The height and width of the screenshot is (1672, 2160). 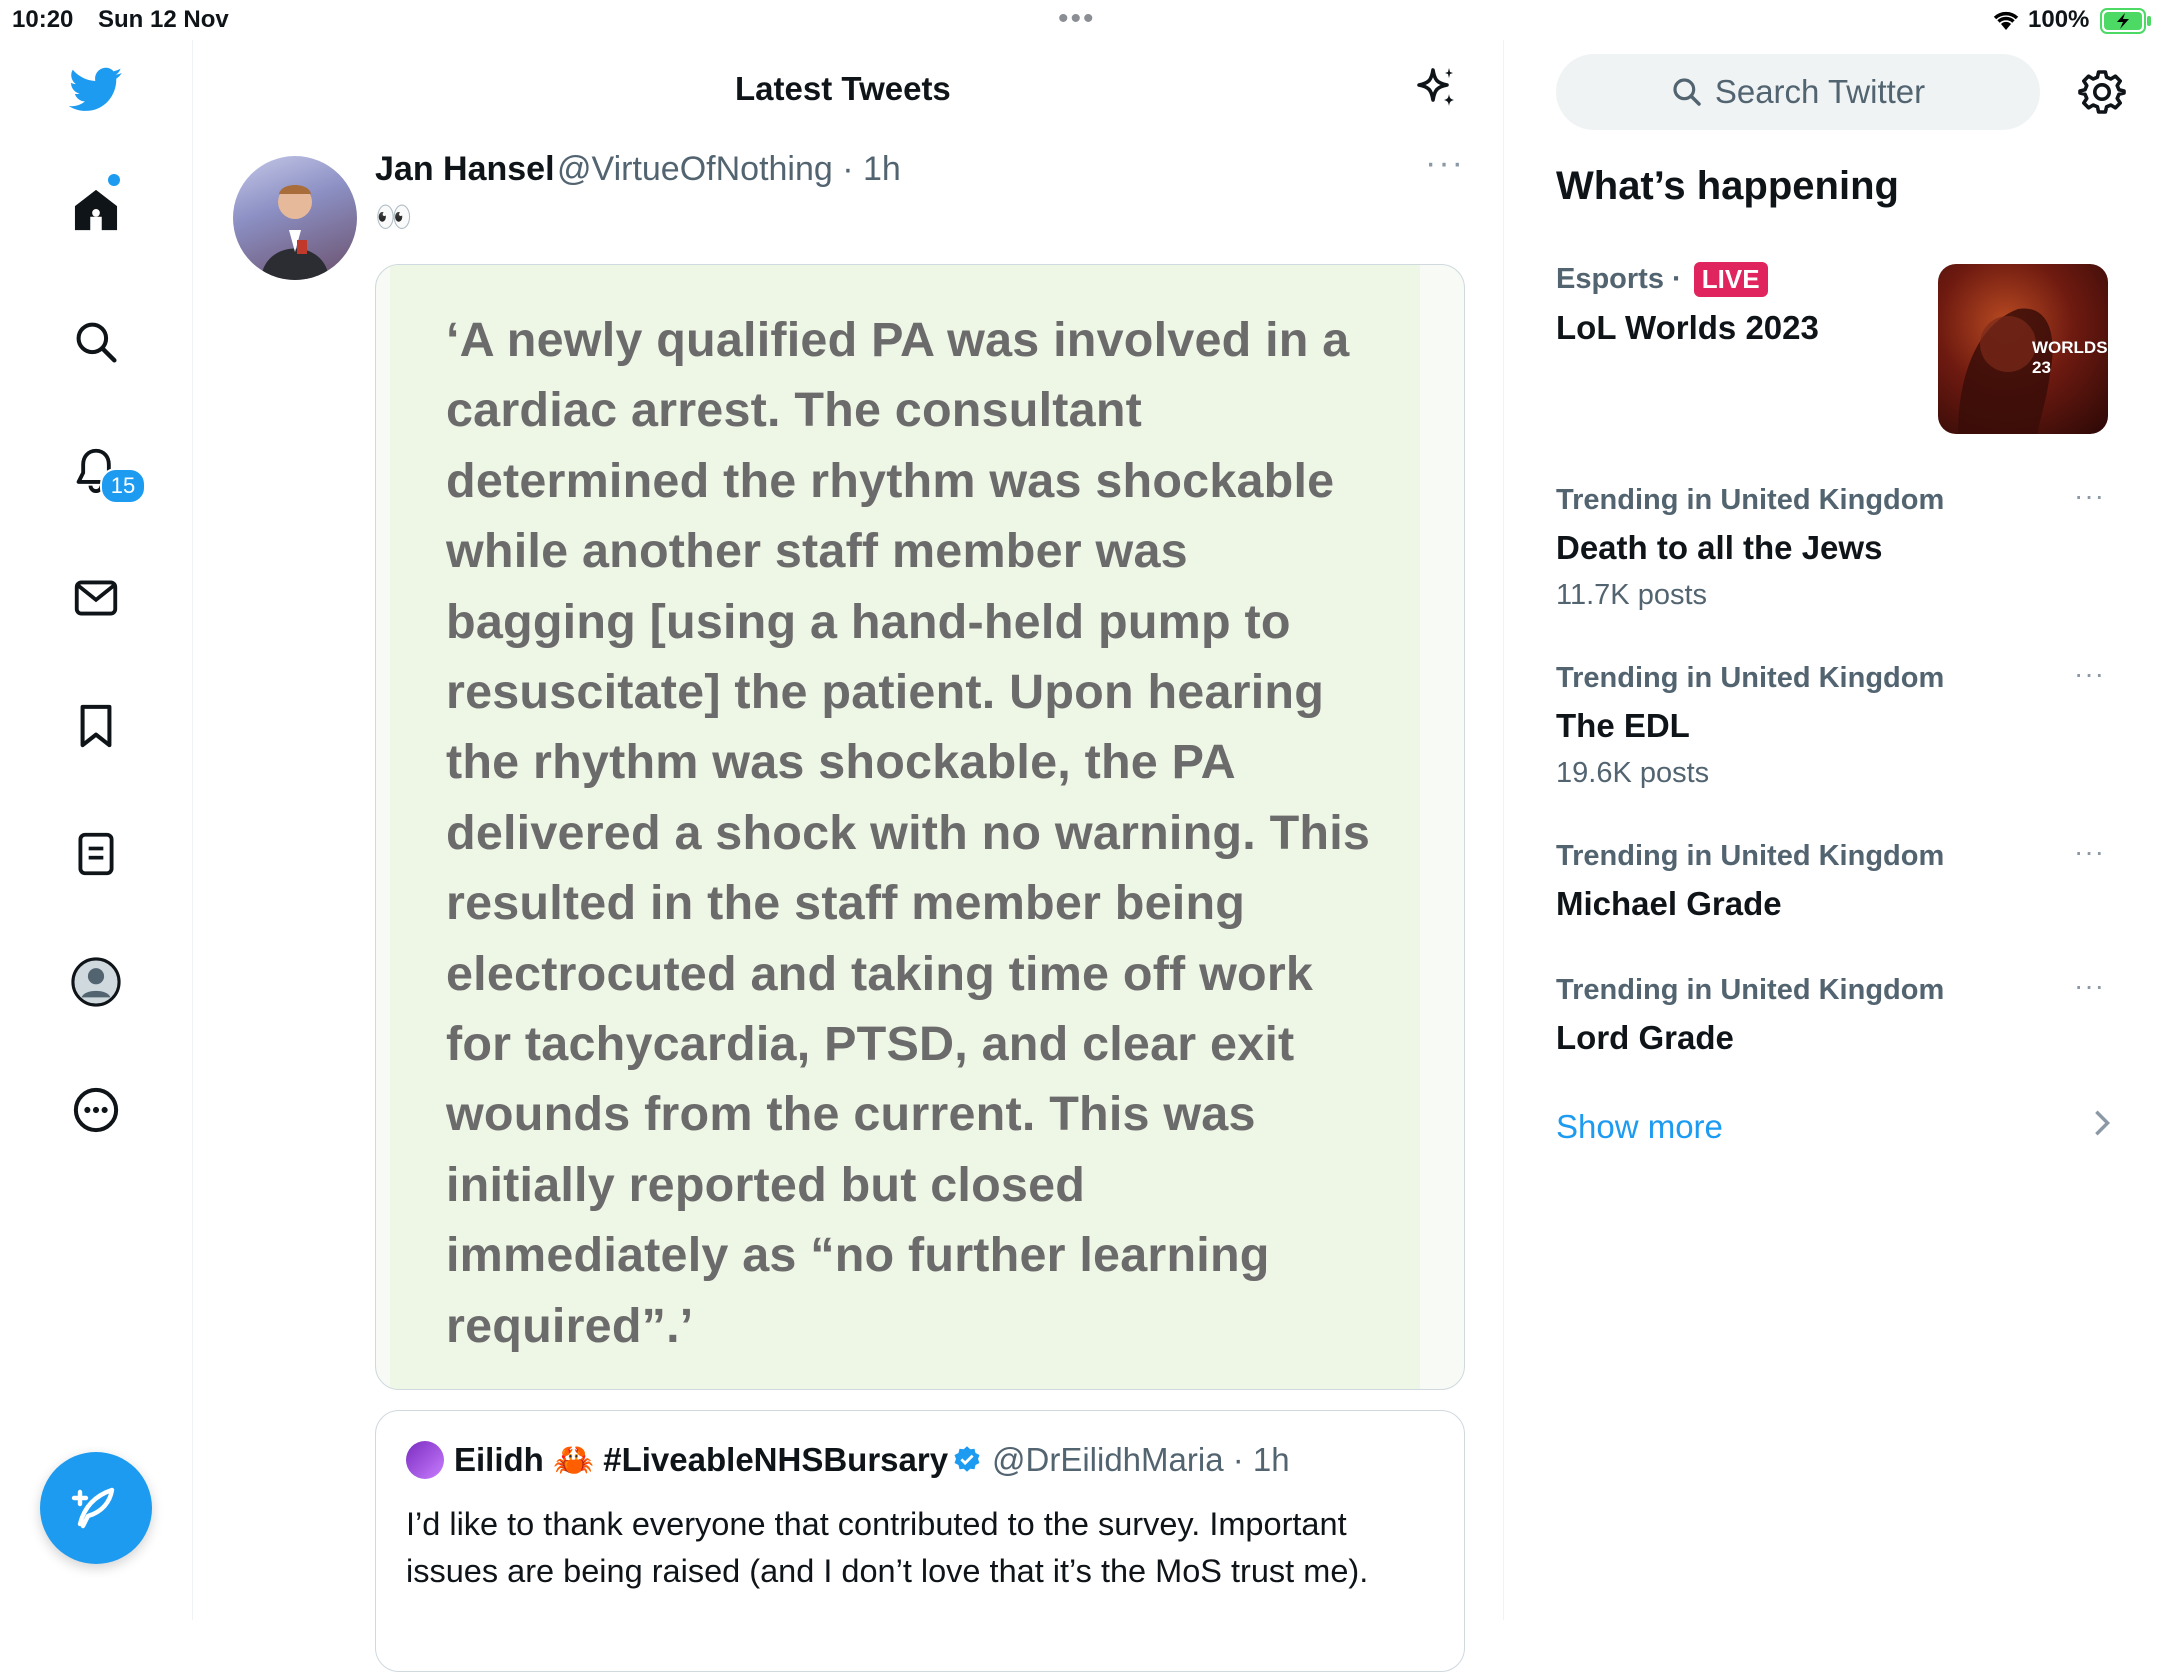 What do you see at coordinates (96, 90) in the screenshot?
I see `twitter-logo-icon` at bounding box center [96, 90].